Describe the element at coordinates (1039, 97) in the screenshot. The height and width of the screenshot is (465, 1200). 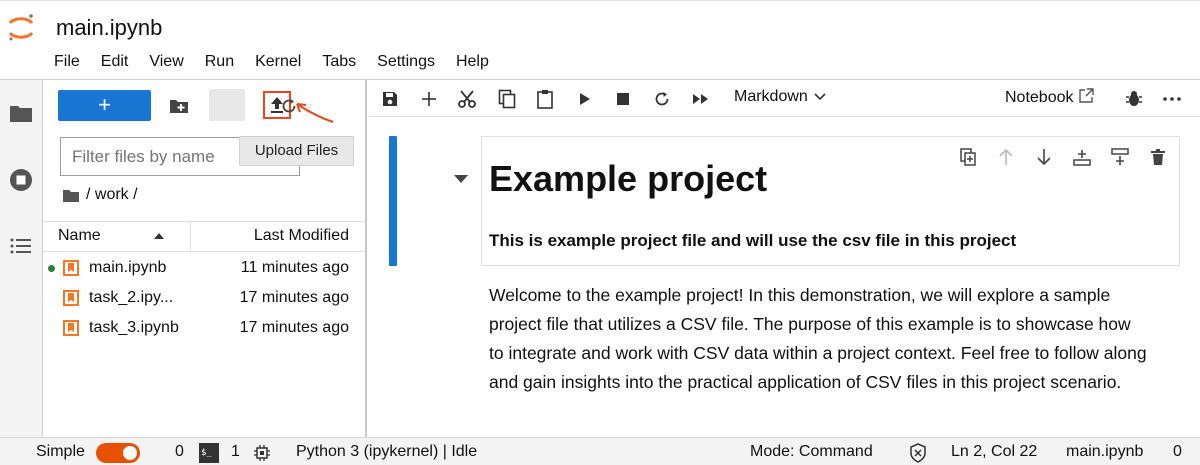
I see `notebook-label: Notebook` at that location.